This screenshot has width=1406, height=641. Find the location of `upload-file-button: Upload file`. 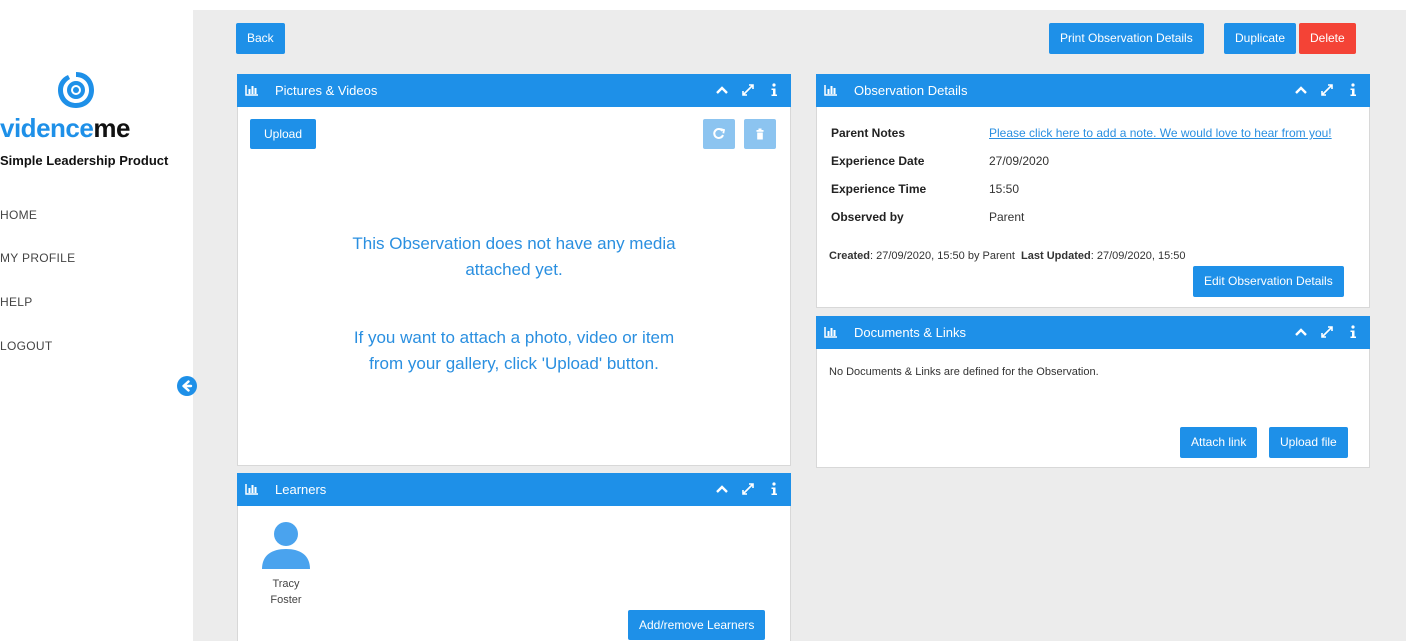

upload-file-button: Upload file is located at coordinates (1308, 442).